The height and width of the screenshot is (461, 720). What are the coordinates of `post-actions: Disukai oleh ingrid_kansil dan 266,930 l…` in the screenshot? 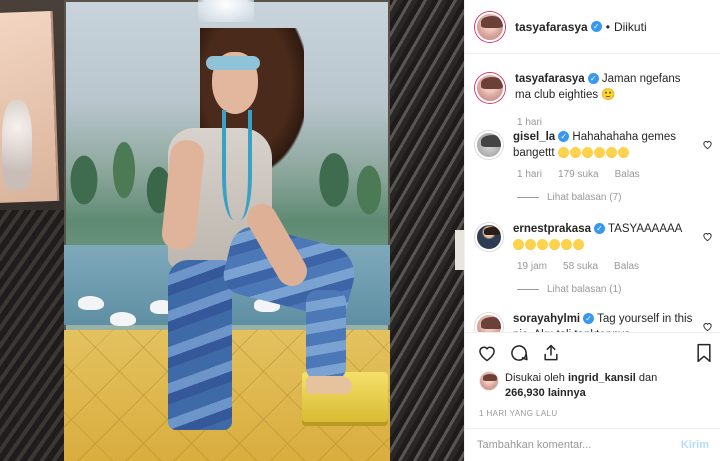 It's located at (592, 382).